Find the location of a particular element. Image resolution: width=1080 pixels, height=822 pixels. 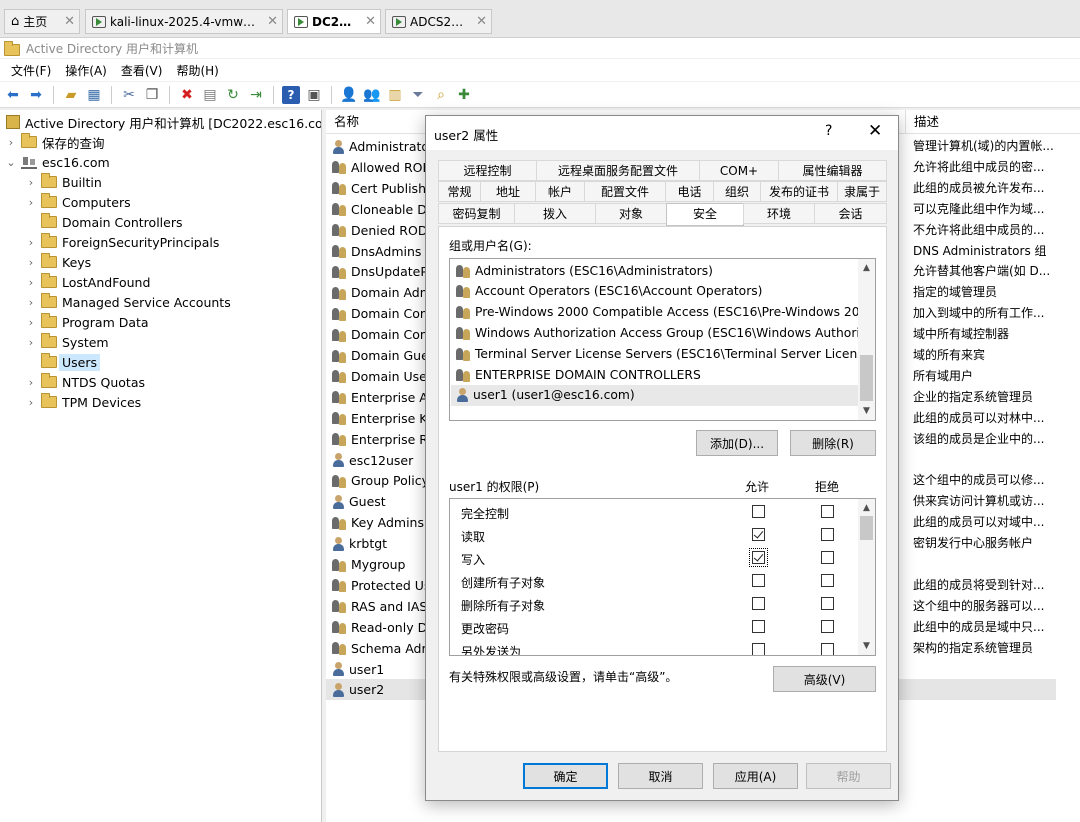

tree-item-computers: › Computers is located at coordinates (78, 202).